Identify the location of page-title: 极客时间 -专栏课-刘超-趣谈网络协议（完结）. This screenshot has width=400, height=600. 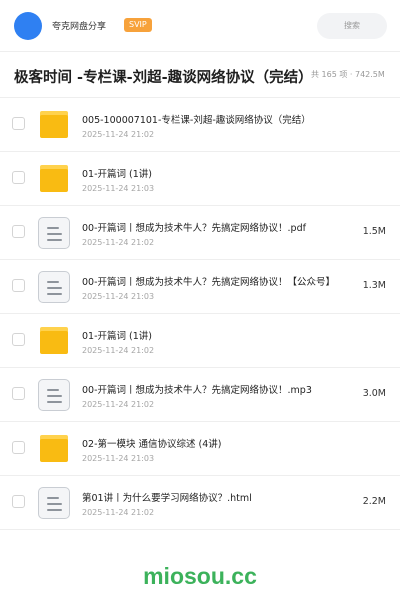
(163, 78).